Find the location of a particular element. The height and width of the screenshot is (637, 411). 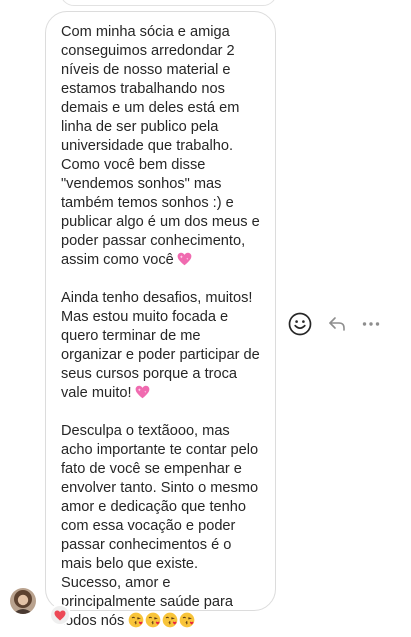

reply-arrow-icon is located at coordinates (337, 324).